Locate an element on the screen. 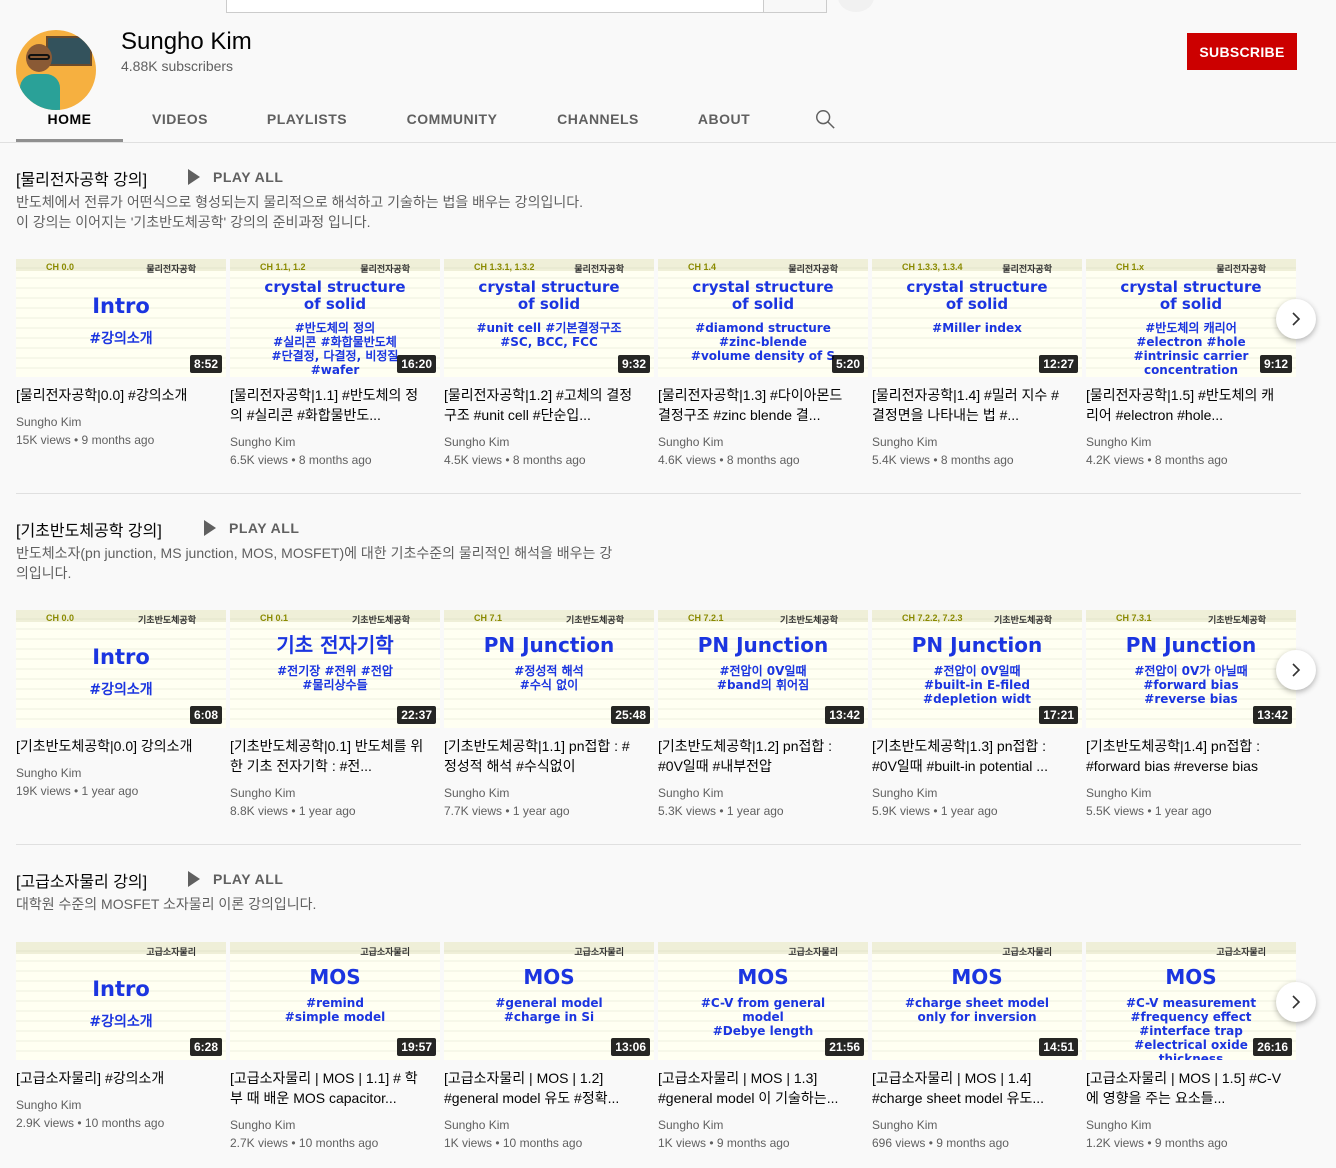  video-title: [고급소자물리] #강의소개 is located at coordinates (114, 1078).